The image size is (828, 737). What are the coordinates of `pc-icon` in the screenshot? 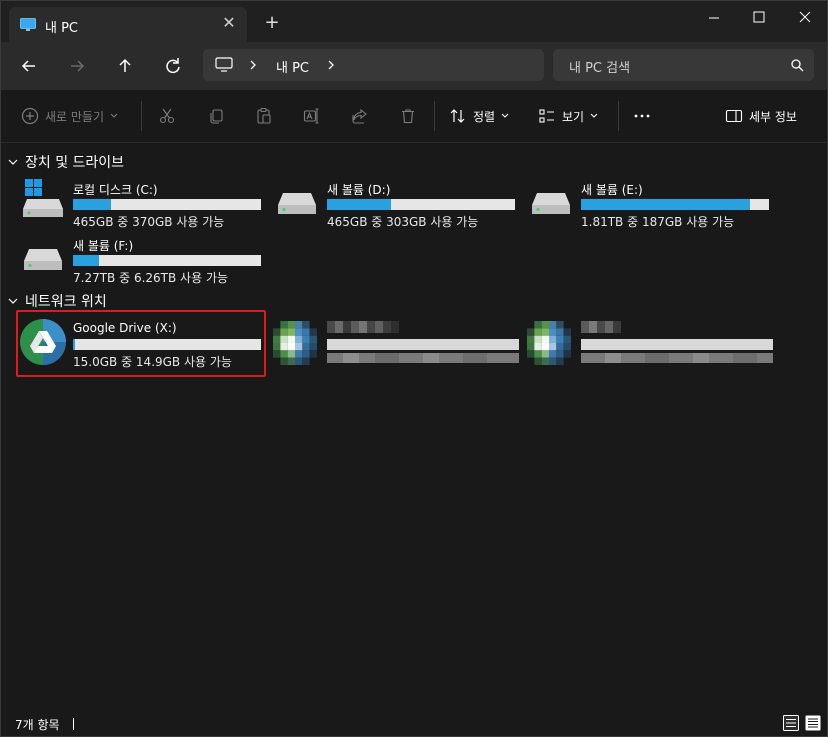 It's located at (224, 64).